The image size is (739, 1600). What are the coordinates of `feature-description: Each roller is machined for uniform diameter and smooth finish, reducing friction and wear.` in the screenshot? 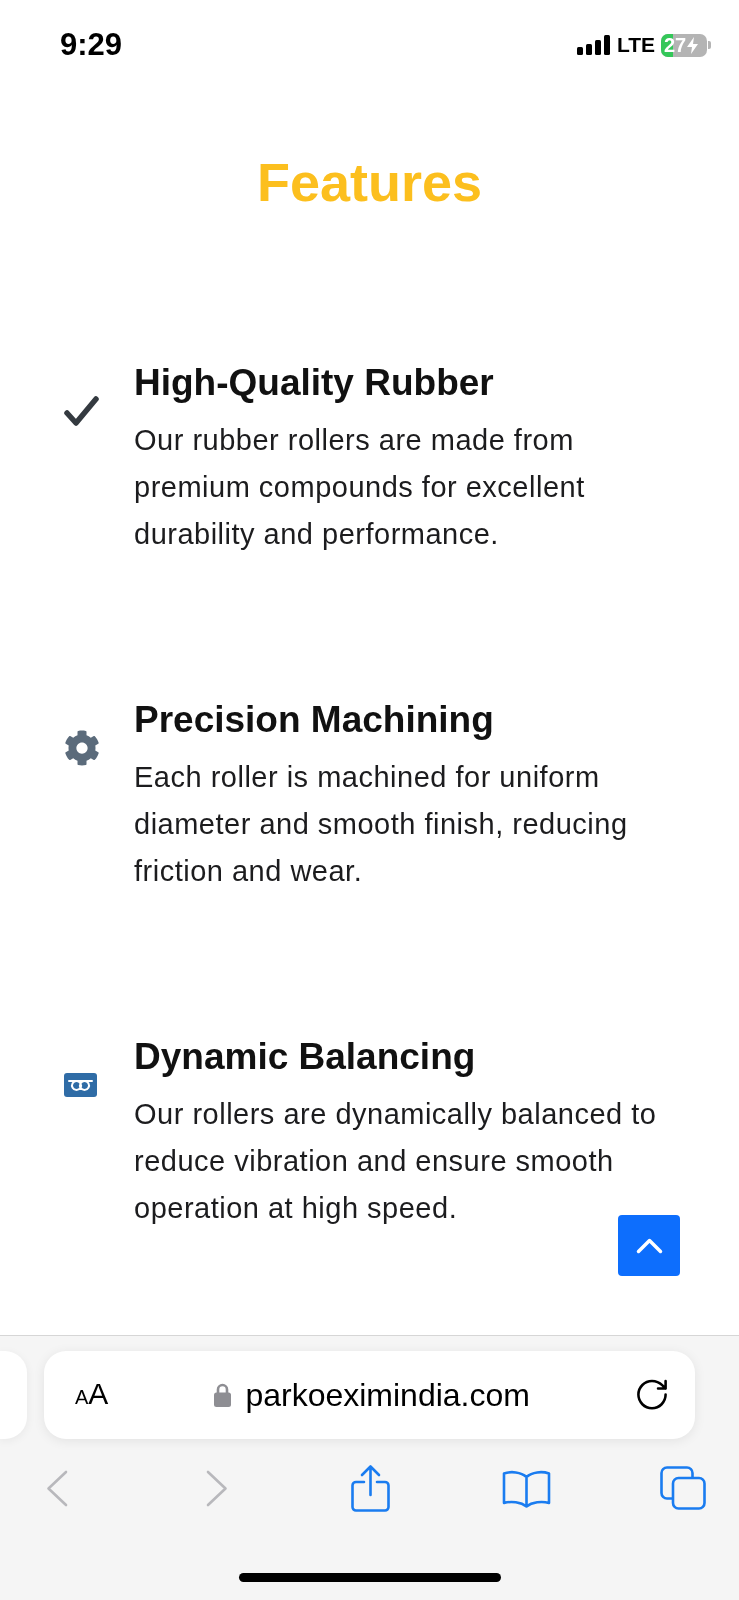 It's located at (381, 824).